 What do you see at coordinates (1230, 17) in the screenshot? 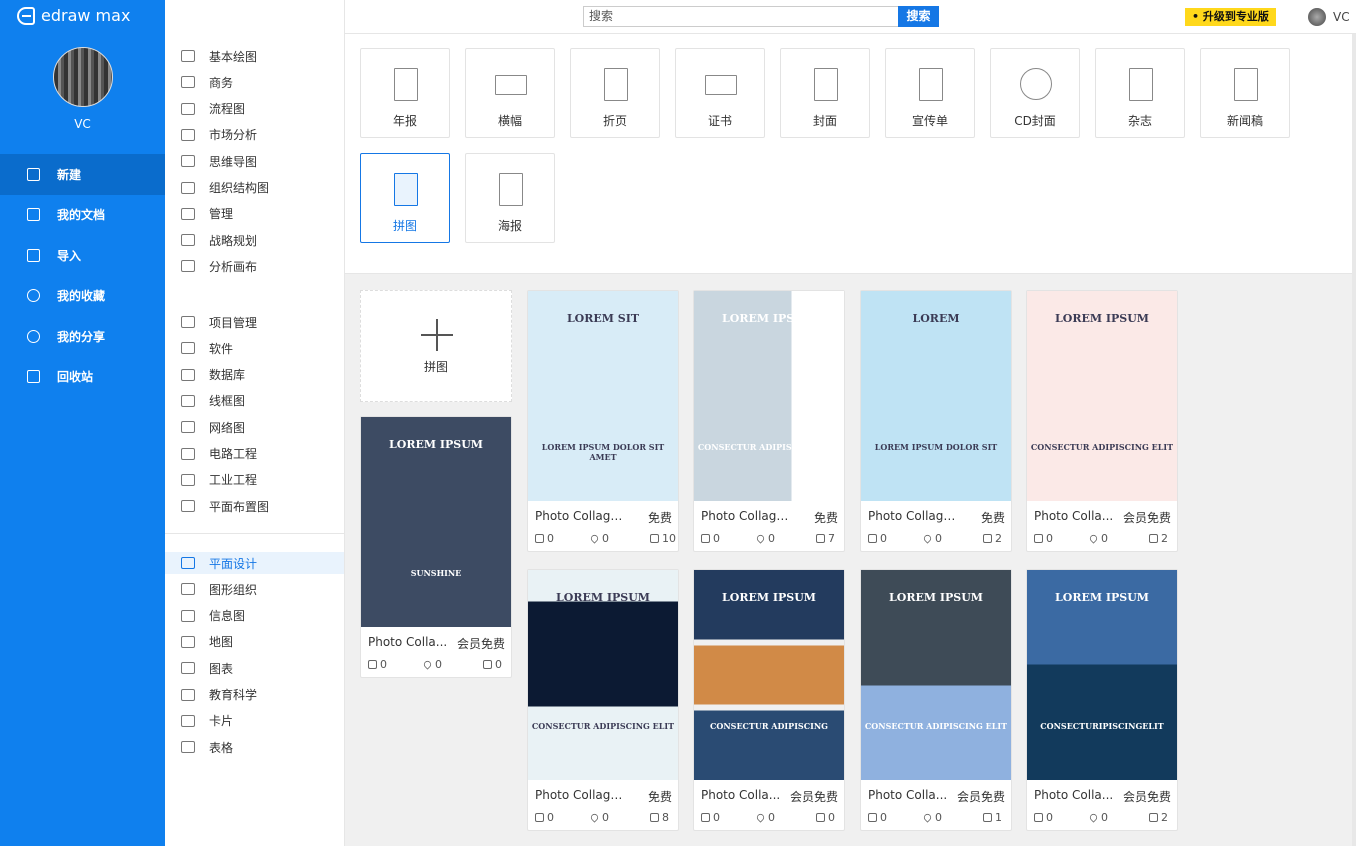
I see `upgrade-button: • 升级到专业版` at bounding box center [1230, 17].